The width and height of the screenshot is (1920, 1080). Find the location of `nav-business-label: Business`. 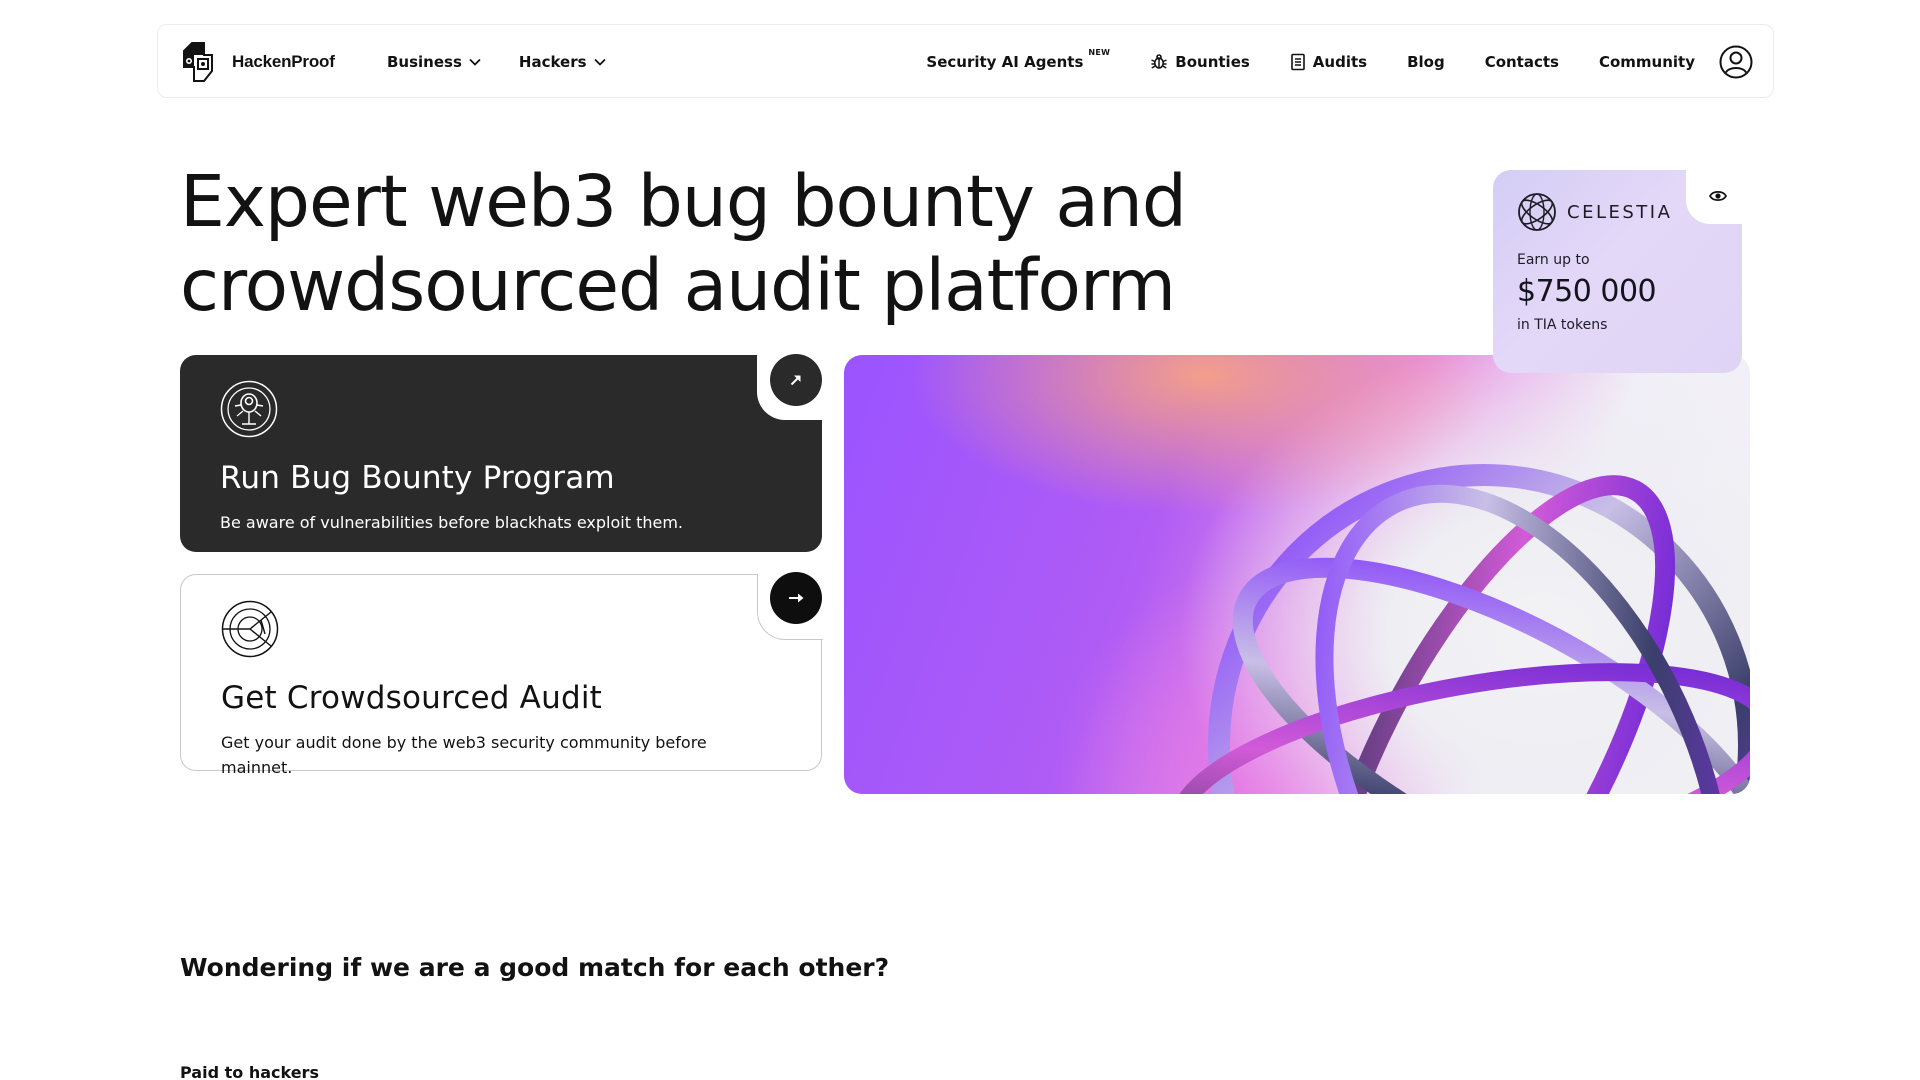

nav-business-label: Business is located at coordinates (424, 62).